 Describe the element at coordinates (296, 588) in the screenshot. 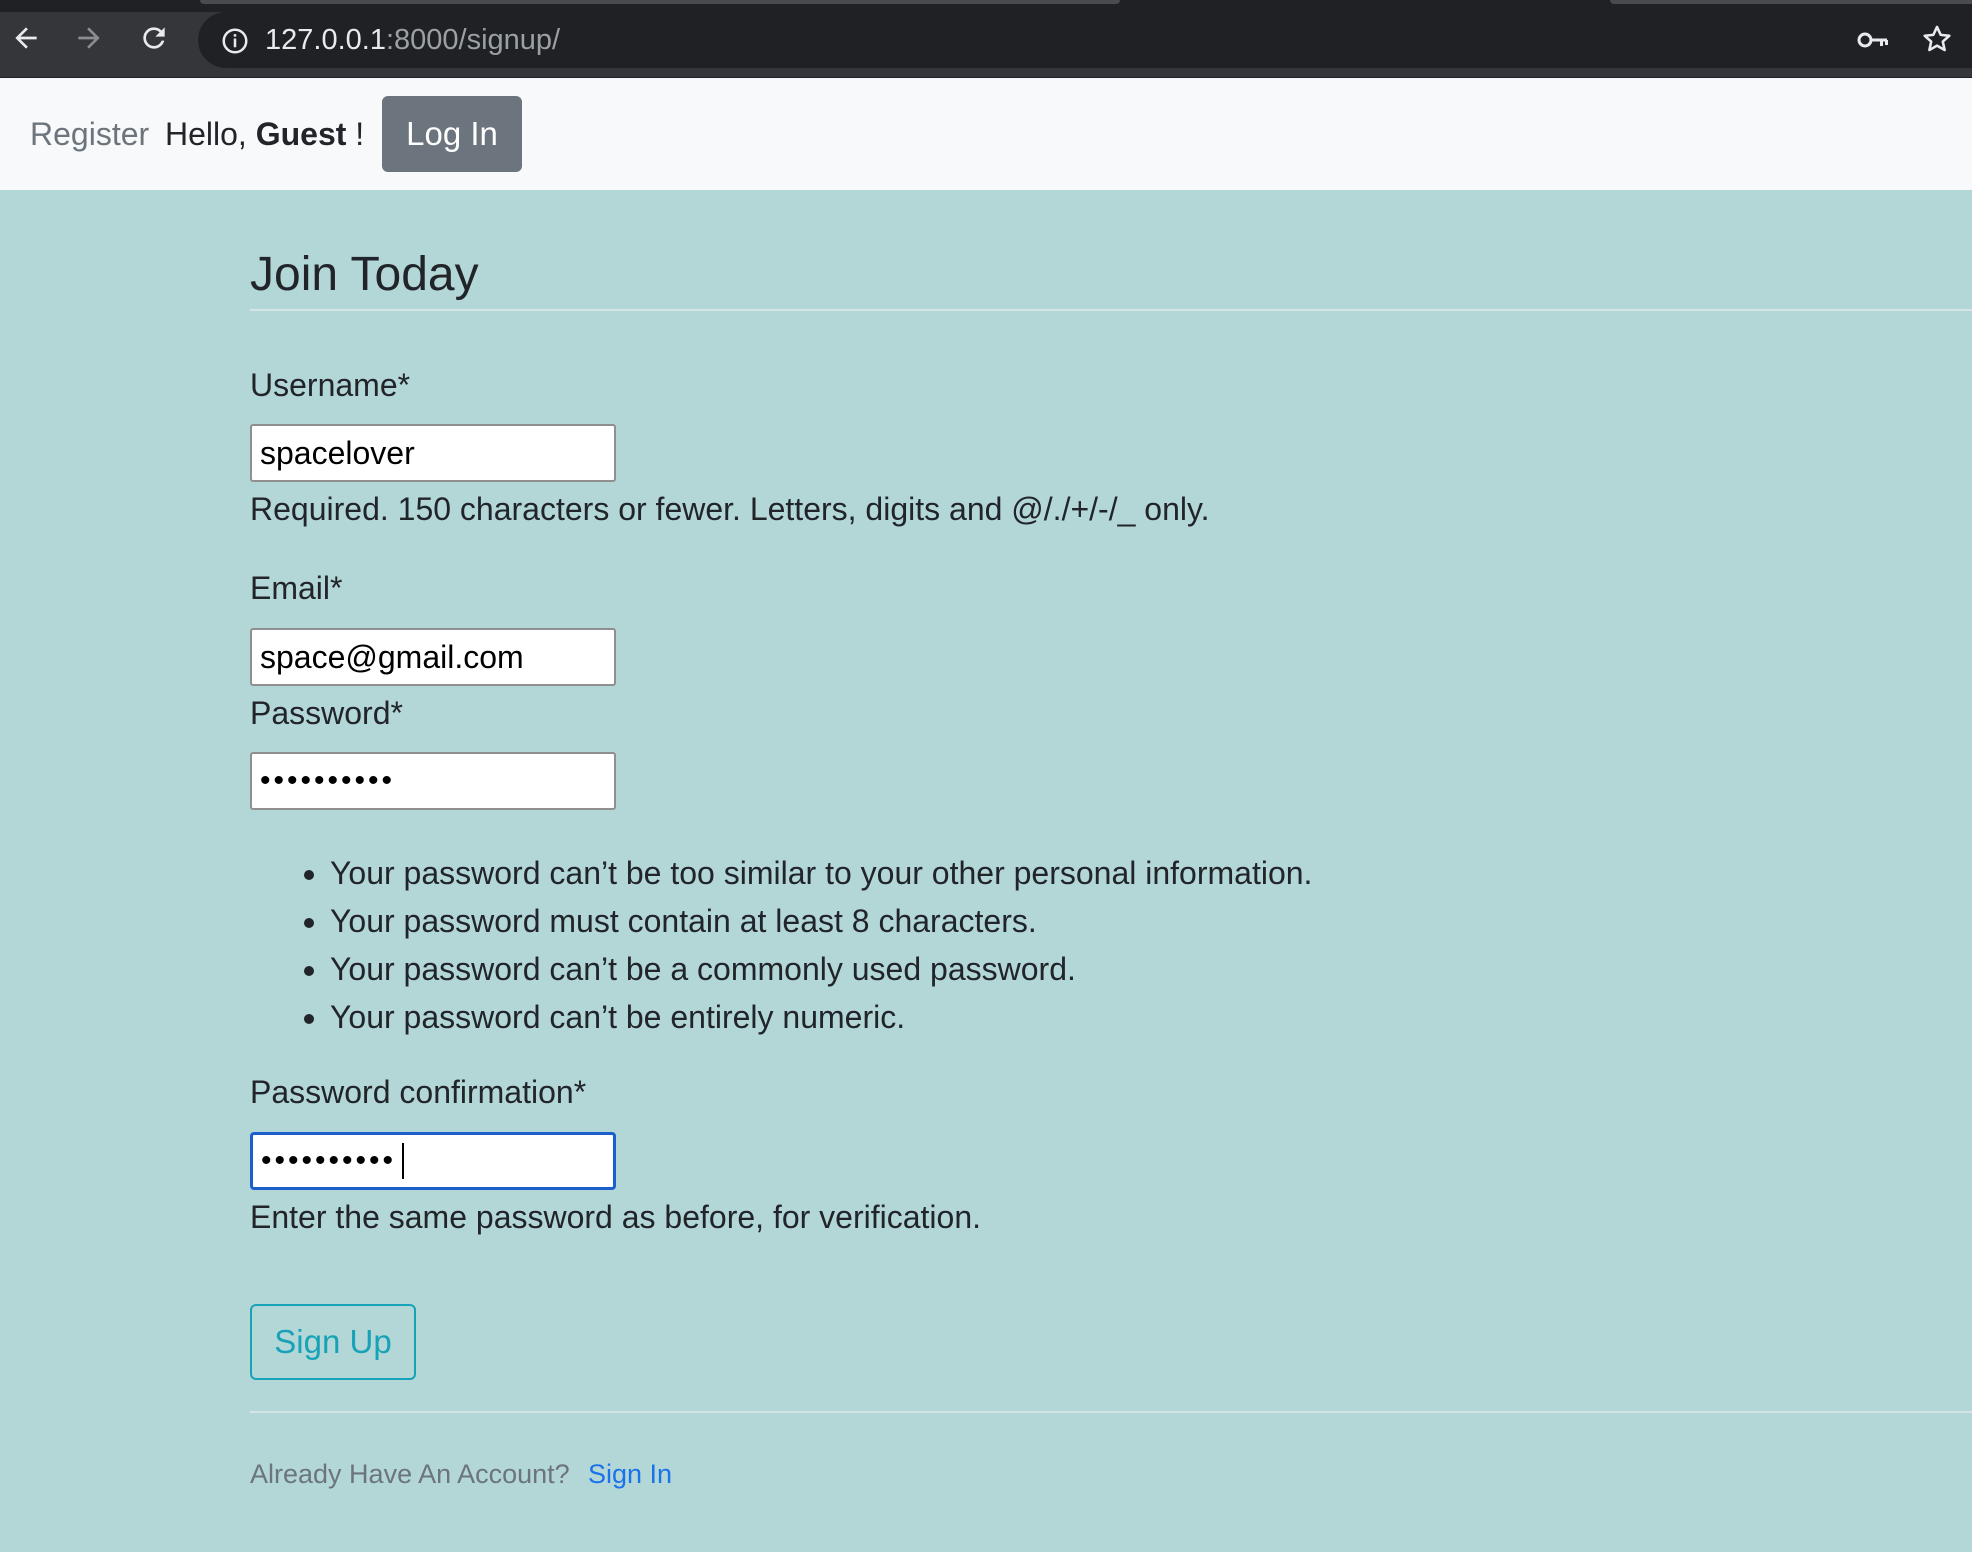

I see `email-label: Email*` at that location.